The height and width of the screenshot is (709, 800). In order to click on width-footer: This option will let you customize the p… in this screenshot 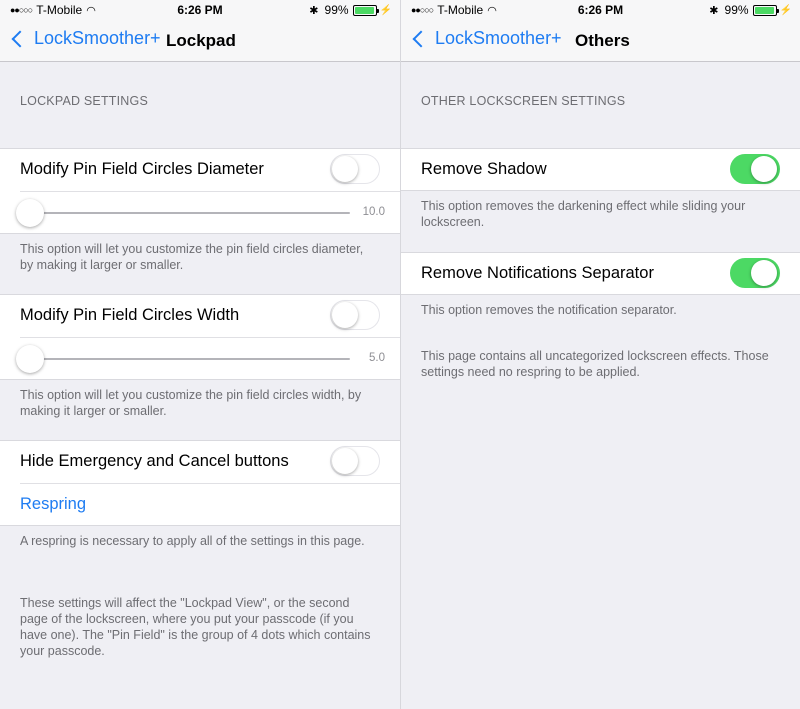, I will do `click(191, 403)`.